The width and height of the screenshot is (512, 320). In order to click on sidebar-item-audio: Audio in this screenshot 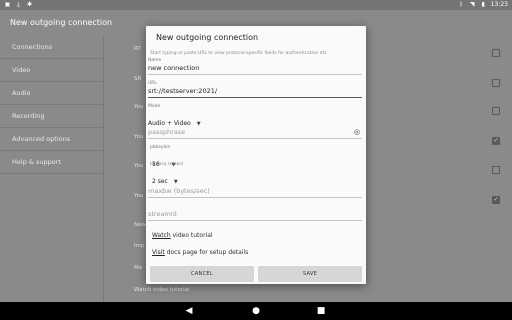, I will do `click(51, 93)`.